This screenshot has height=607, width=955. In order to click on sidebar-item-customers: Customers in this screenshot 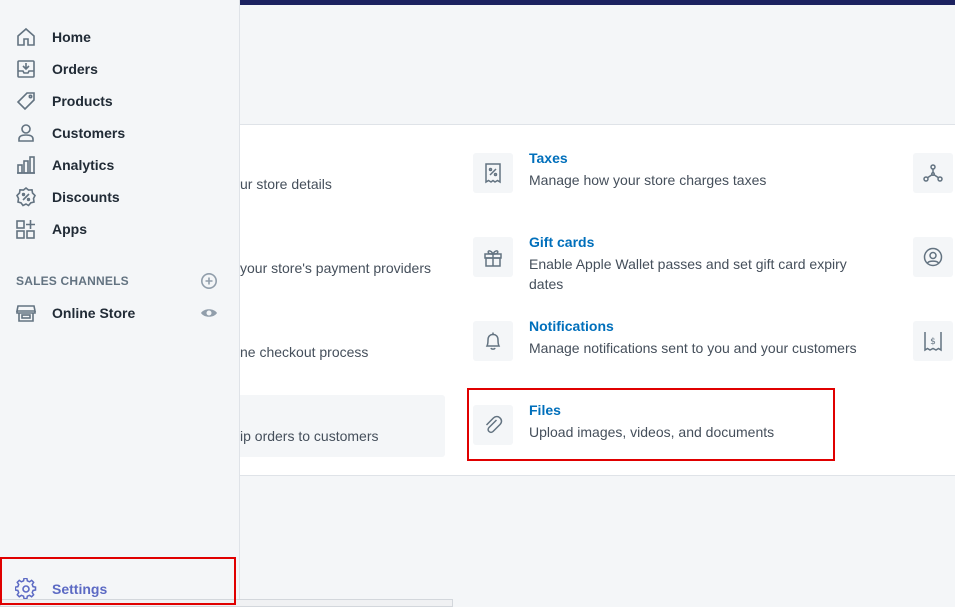, I will do `click(119, 133)`.